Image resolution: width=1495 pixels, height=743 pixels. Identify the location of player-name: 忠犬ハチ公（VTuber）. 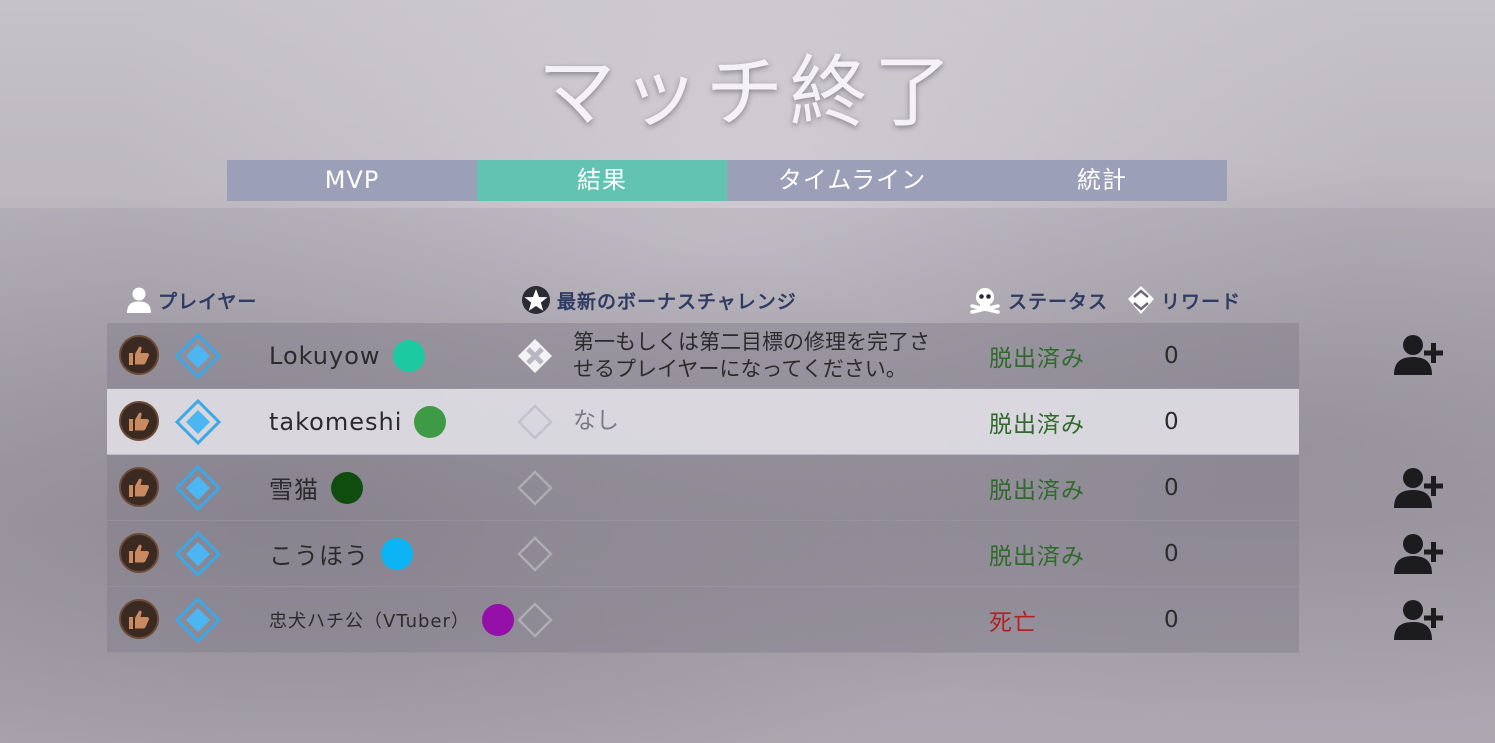
(369, 621).